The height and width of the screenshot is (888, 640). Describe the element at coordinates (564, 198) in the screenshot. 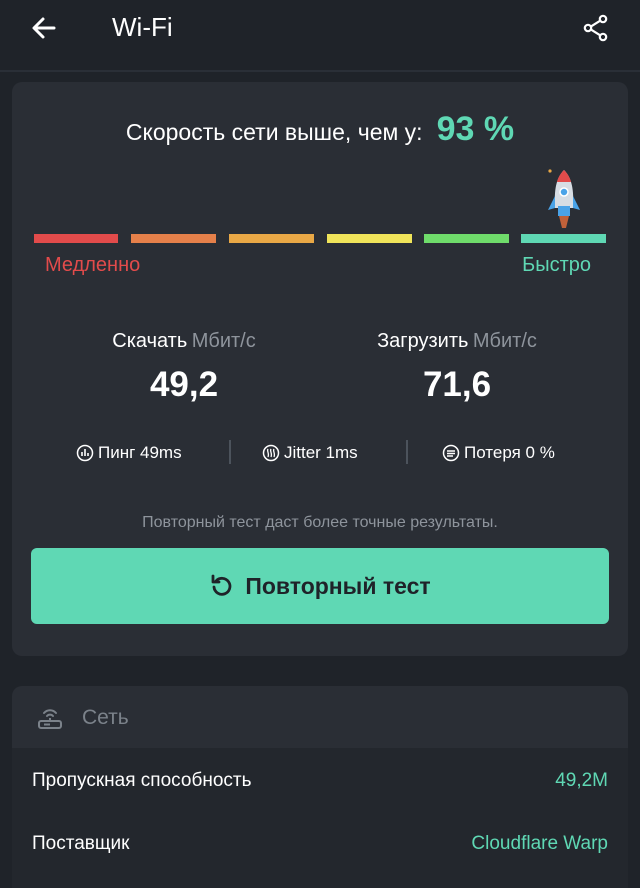

I see `rocket-icon` at that location.